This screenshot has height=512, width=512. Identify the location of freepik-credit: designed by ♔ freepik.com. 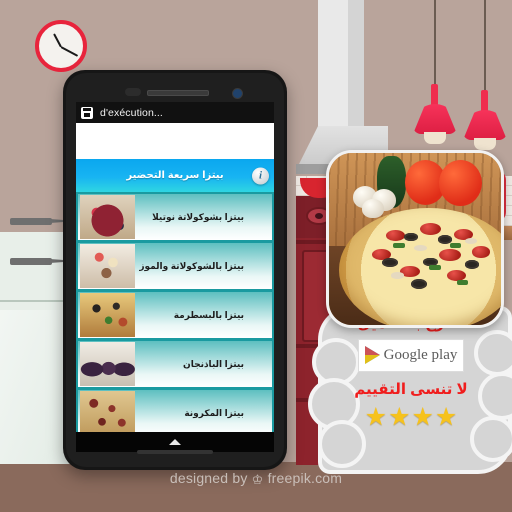
(256, 479).